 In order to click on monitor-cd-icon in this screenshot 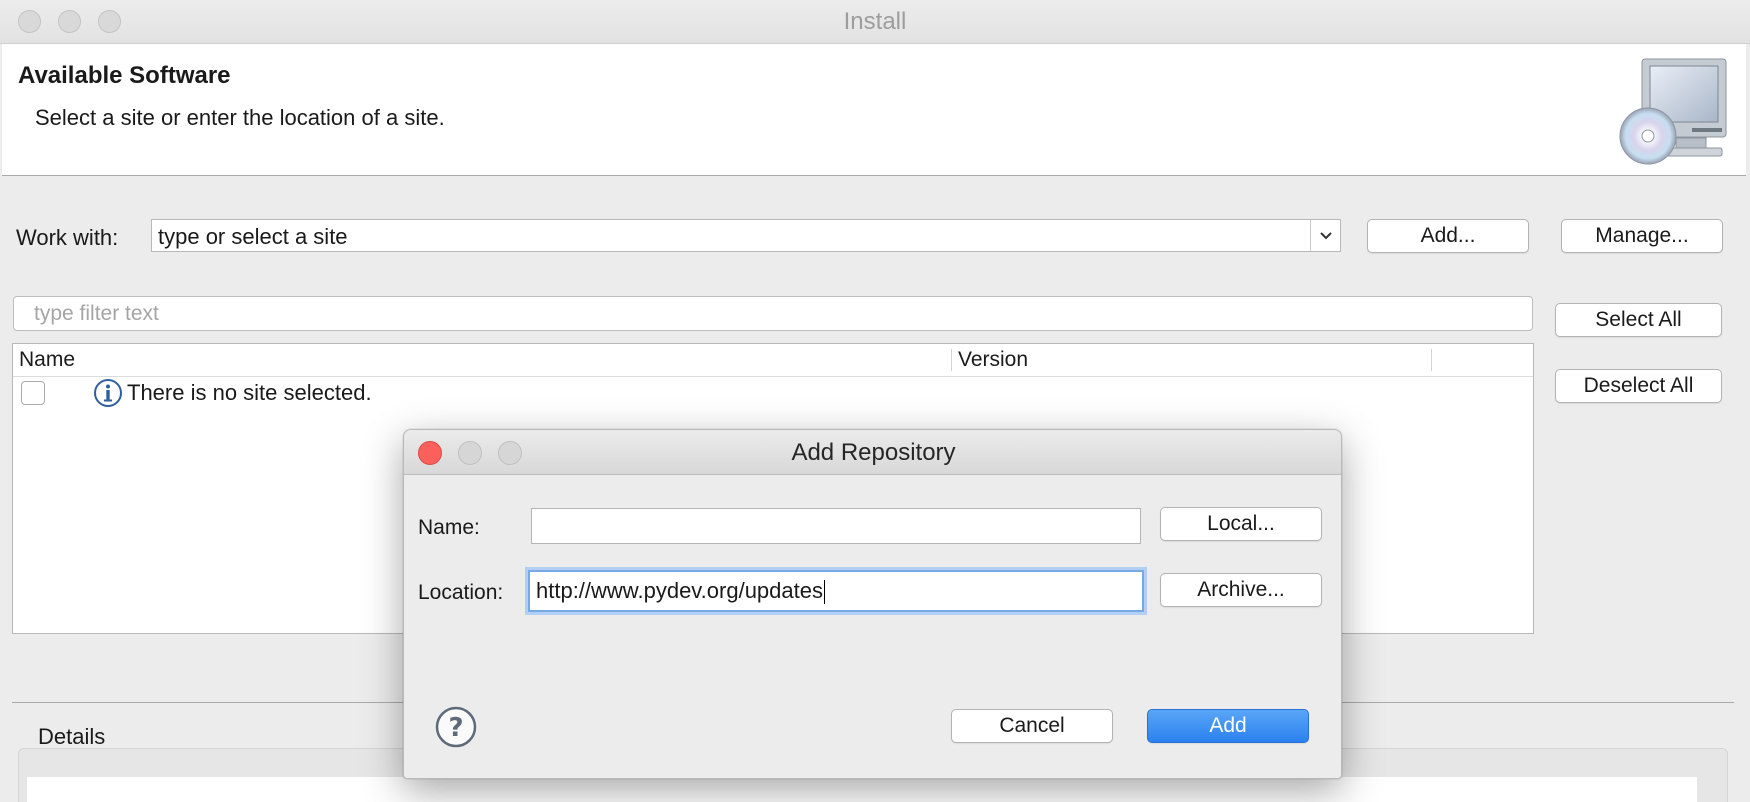, I will do `click(1673, 111)`.